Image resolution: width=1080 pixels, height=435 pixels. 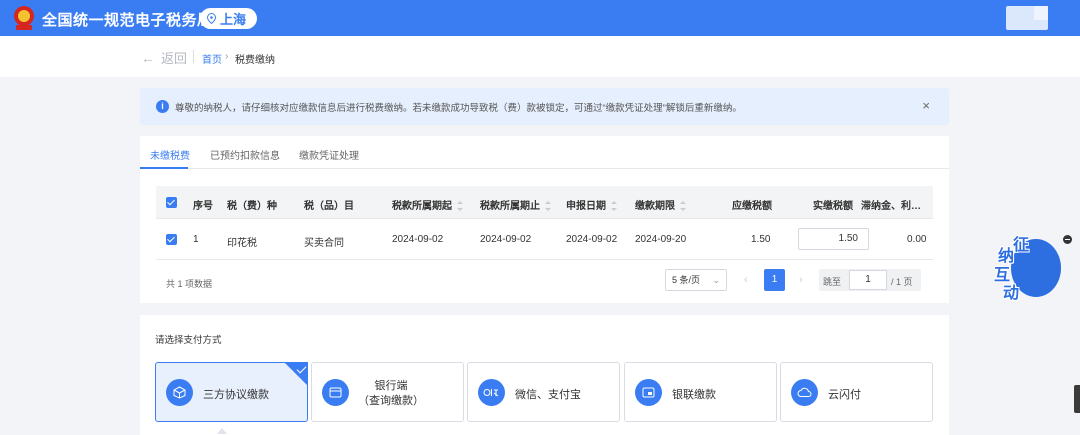 What do you see at coordinates (335, 392) in the screenshot?
I see `bank-card-icon` at bounding box center [335, 392].